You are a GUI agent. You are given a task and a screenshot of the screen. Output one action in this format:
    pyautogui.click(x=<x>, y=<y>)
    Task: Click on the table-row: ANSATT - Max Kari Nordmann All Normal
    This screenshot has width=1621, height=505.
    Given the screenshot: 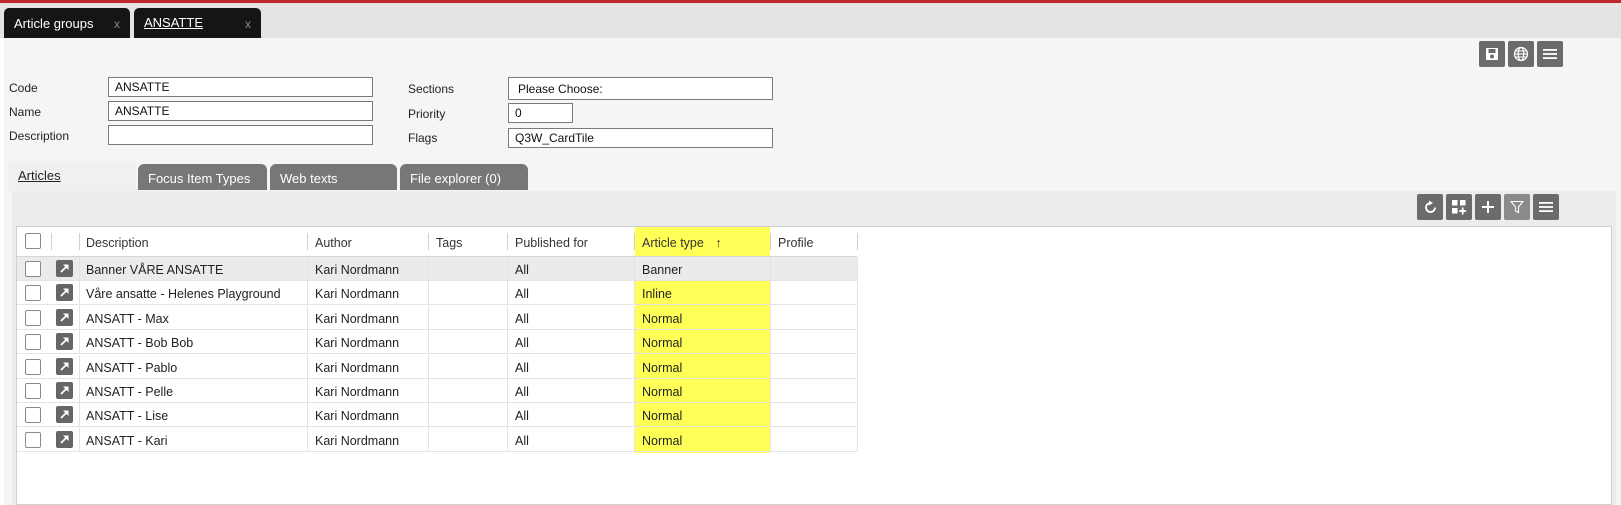 What is the action you would take?
    pyautogui.click(x=437, y=317)
    